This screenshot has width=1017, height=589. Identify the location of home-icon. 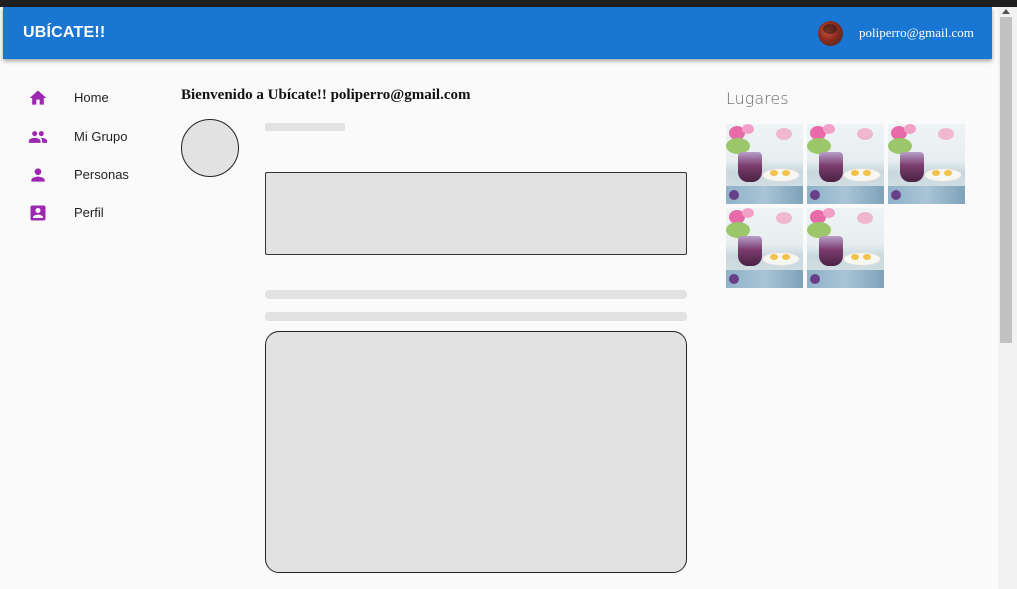
(38, 97).